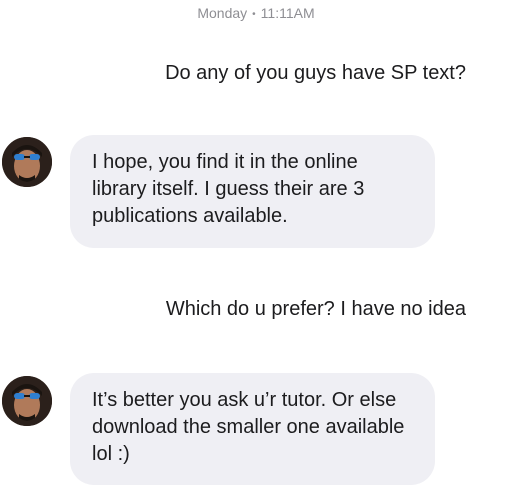 The height and width of the screenshot is (486, 512). Describe the element at coordinates (287, 13) in the screenshot. I see `timestamp-time: 11:11AM` at that location.